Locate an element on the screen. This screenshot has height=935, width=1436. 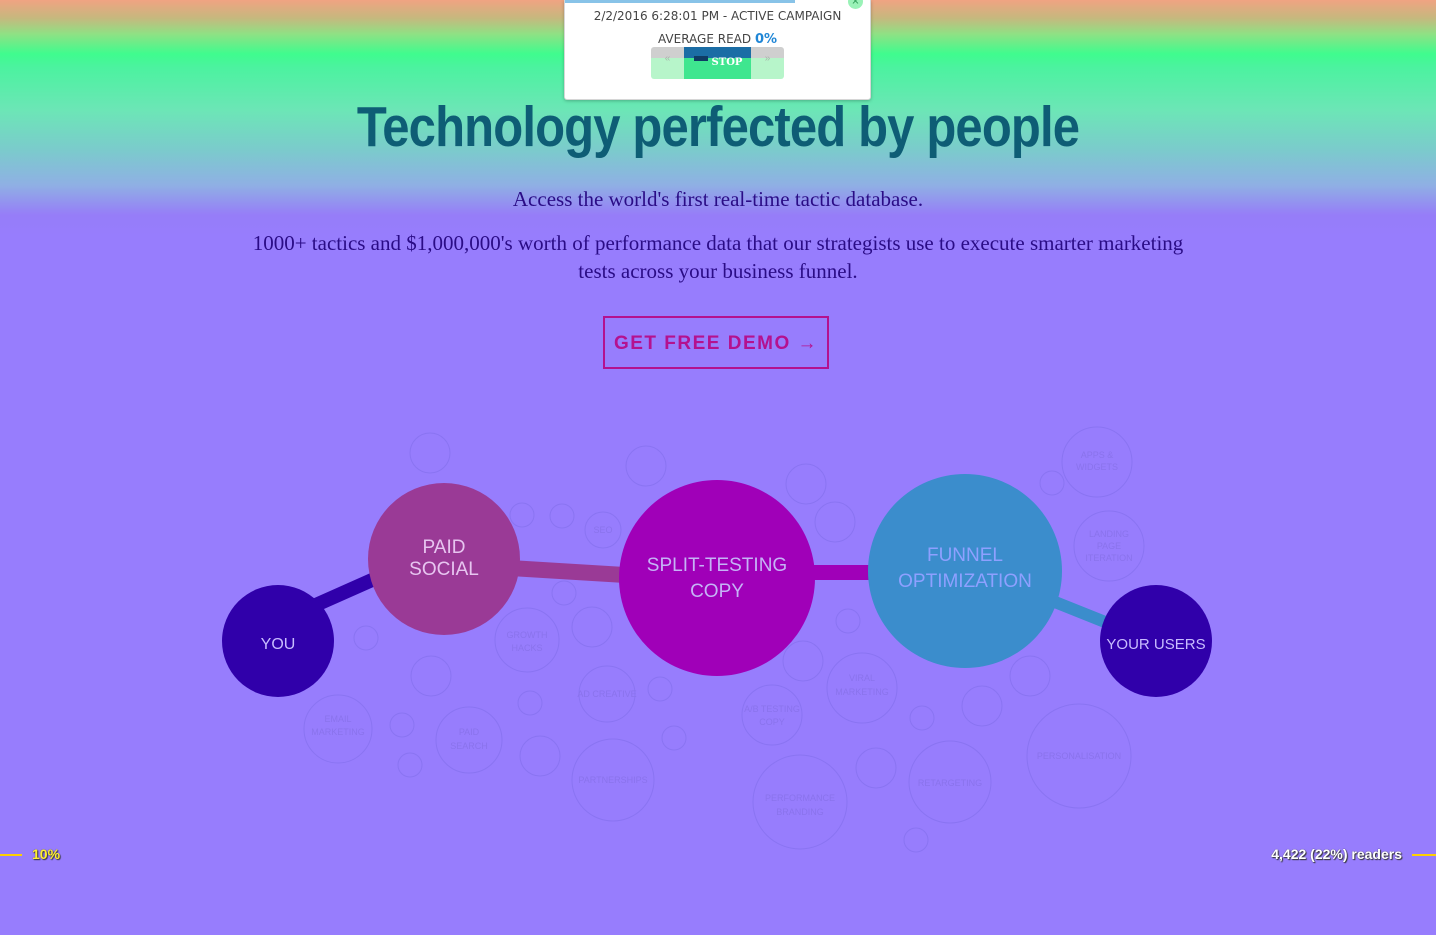
readers-marker-line is located at coordinates (1424, 855).